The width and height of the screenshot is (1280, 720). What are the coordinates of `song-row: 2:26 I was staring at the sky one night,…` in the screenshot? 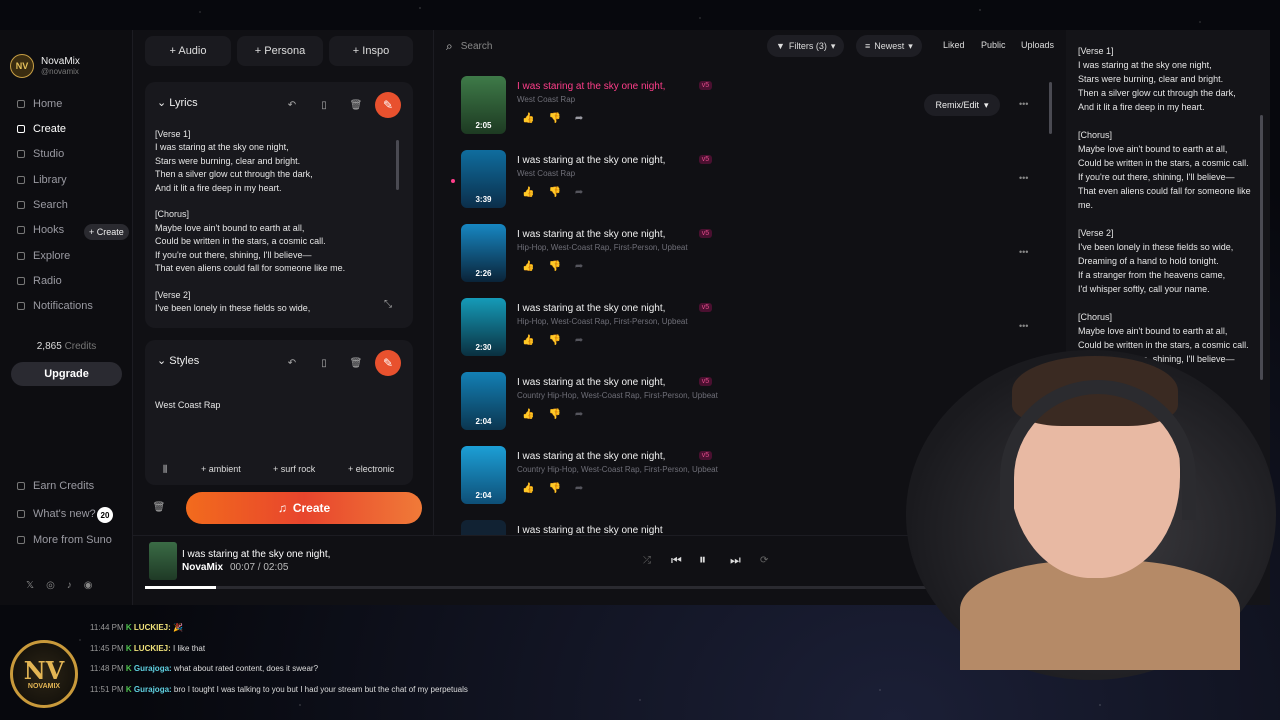 It's located at (739, 255).